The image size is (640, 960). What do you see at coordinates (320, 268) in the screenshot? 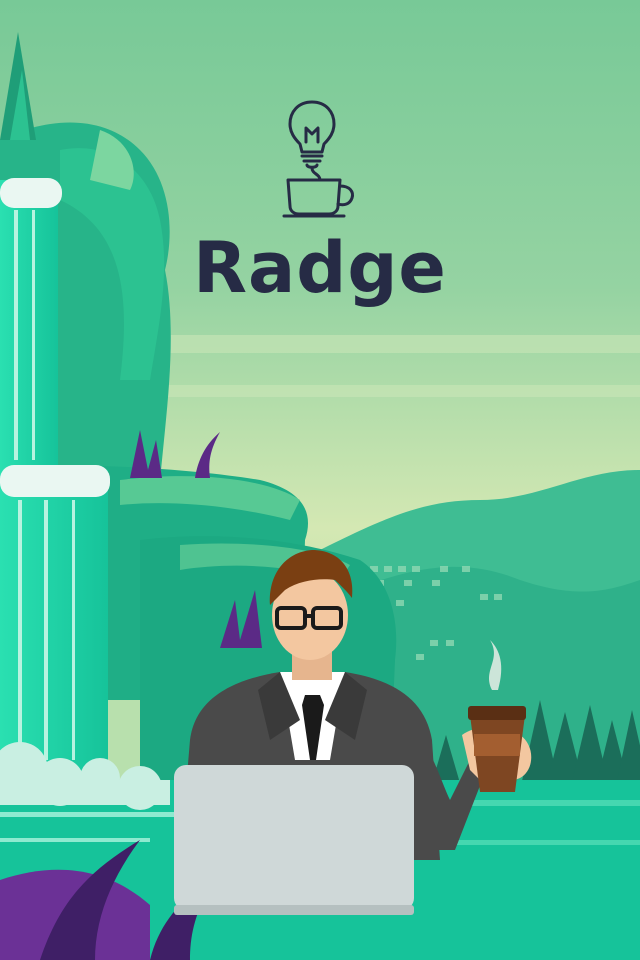
I see `app-title: Radge` at bounding box center [320, 268].